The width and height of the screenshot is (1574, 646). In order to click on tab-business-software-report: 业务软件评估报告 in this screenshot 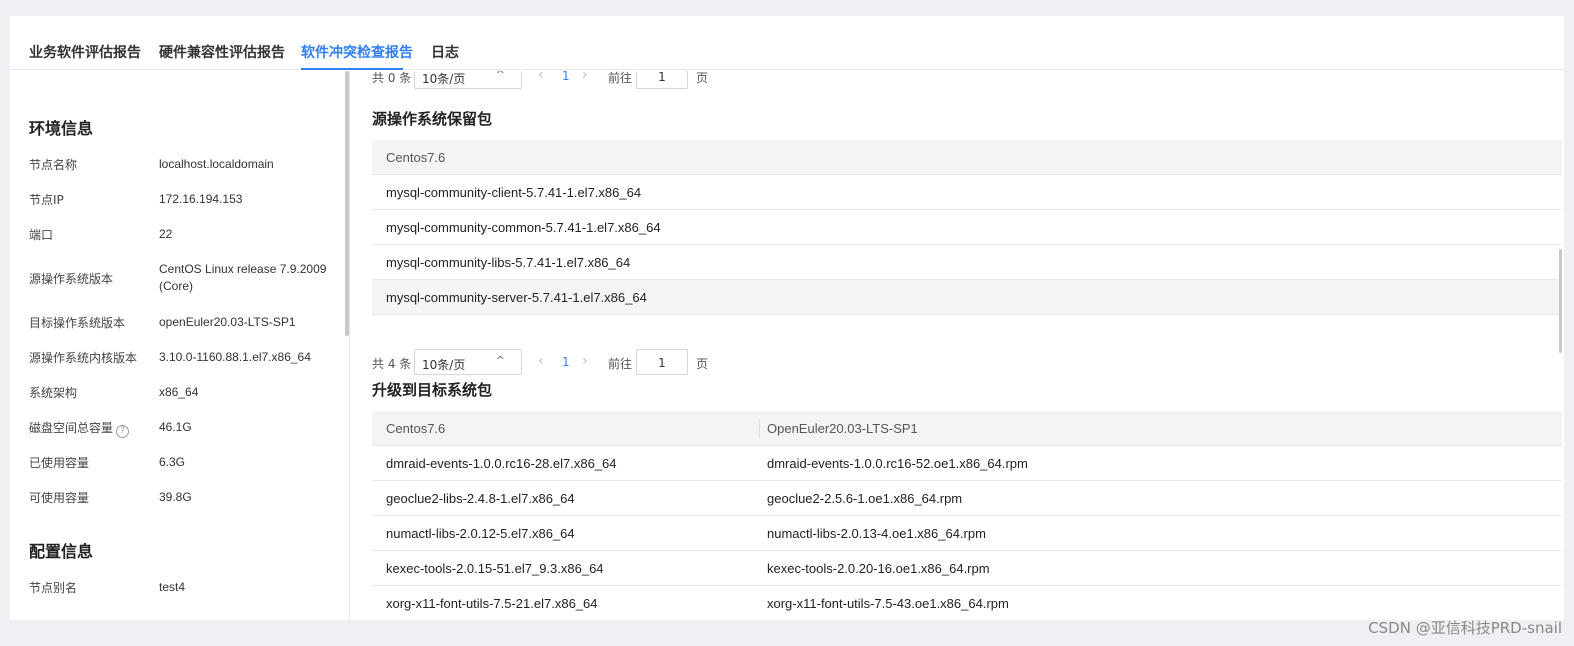, I will do `click(85, 52)`.